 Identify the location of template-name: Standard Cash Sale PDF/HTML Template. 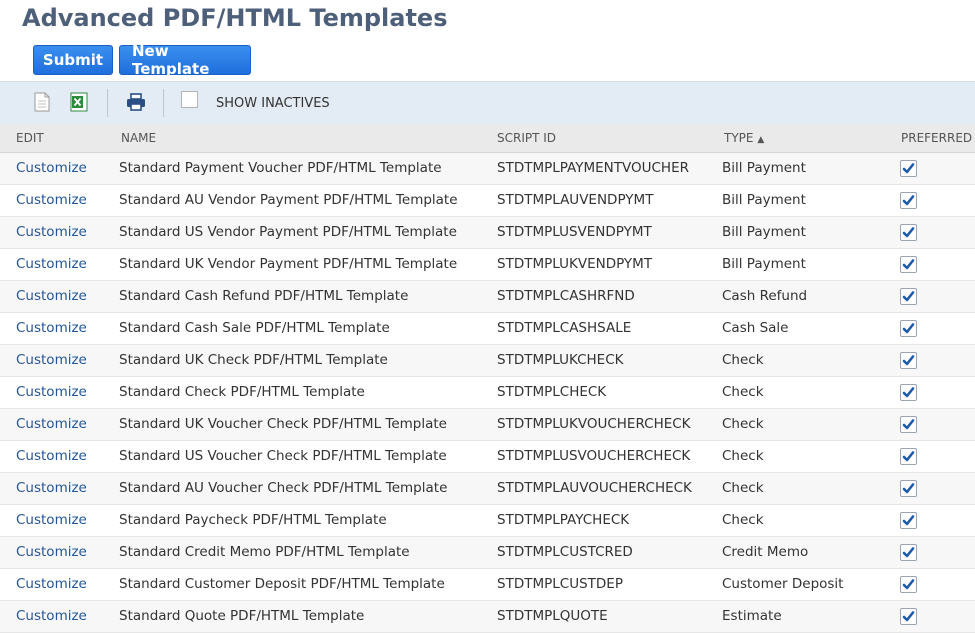
(254, 328).